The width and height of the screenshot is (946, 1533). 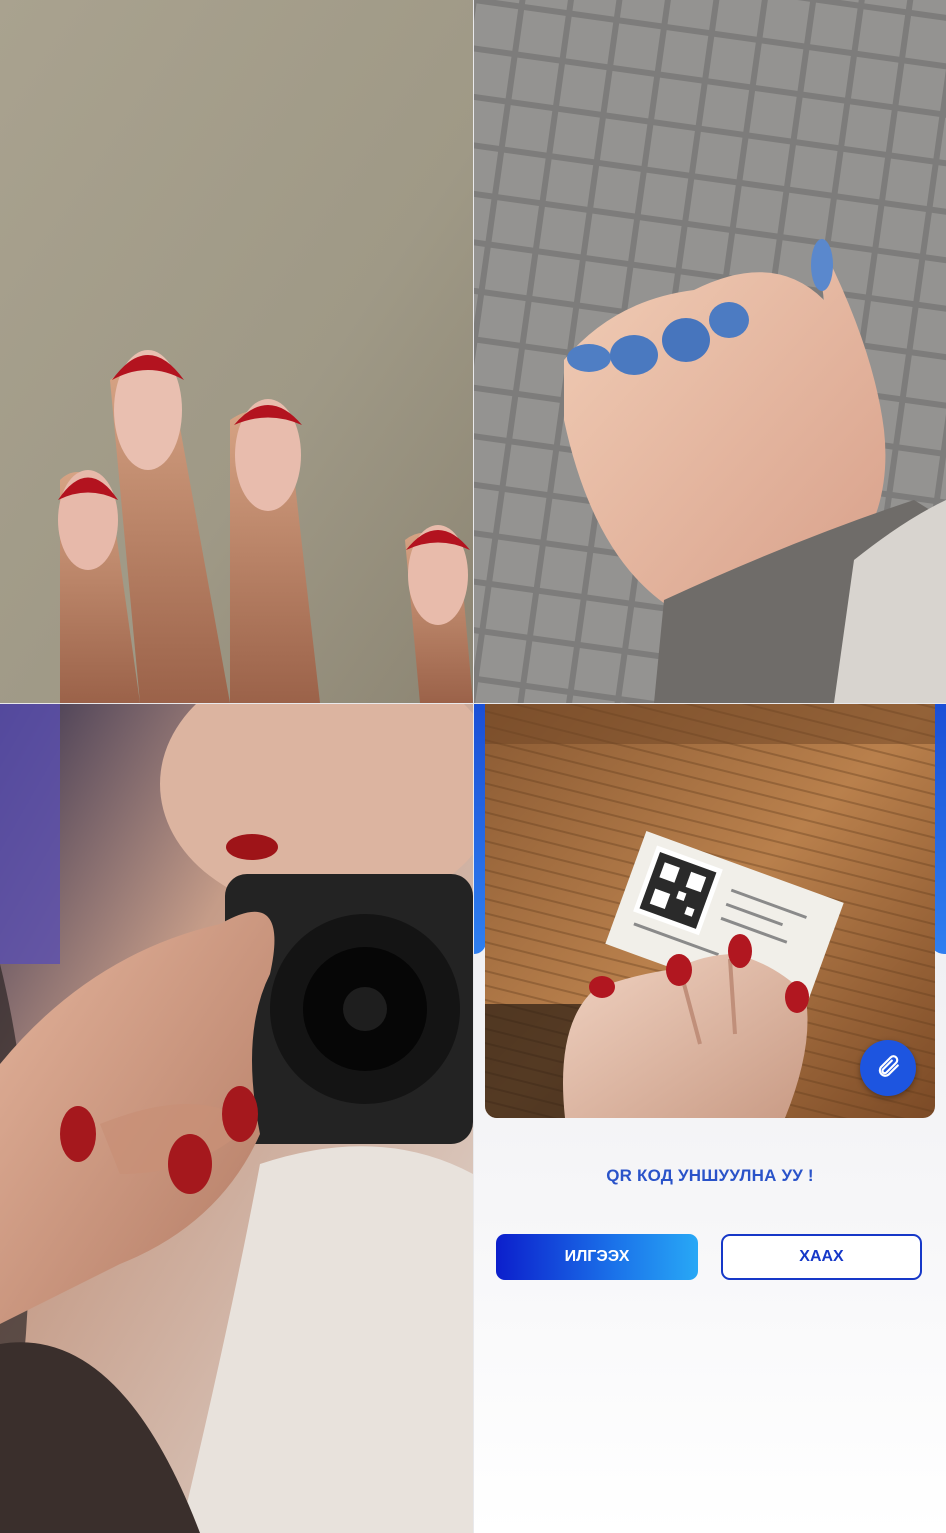 I want to click on send-button: ИЛГЭЭХ, so click(x=597, y=1257).